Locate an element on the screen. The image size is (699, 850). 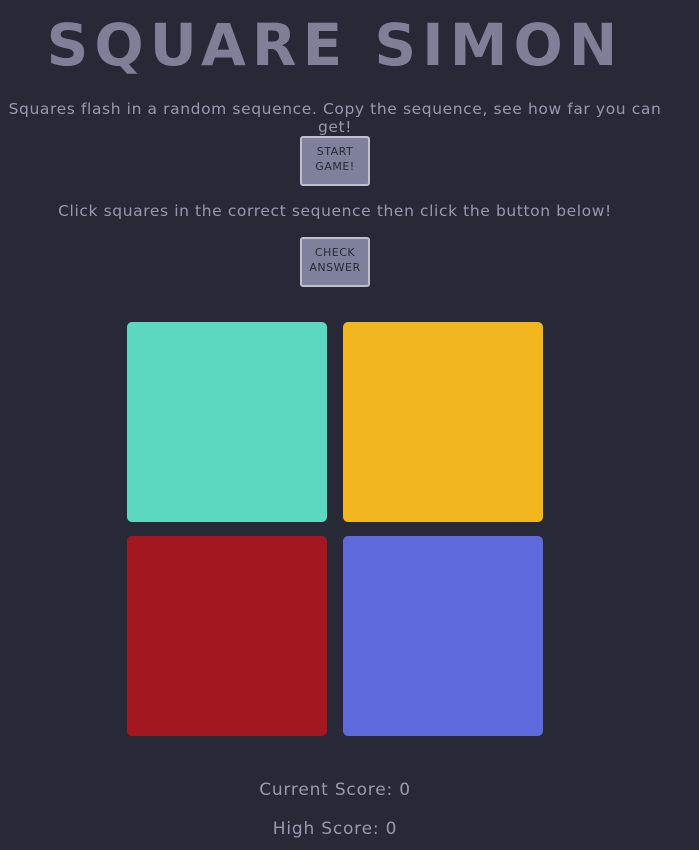
current-score: Current Score: 0 is located at coordinates (335, 790).